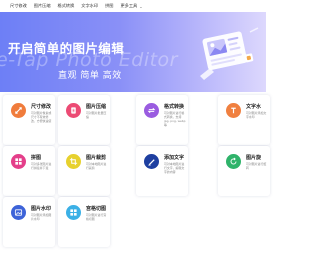  Describe the element at coordinates (229, 53) in the screenshot. I see `photo-editor-illustration` at that location.